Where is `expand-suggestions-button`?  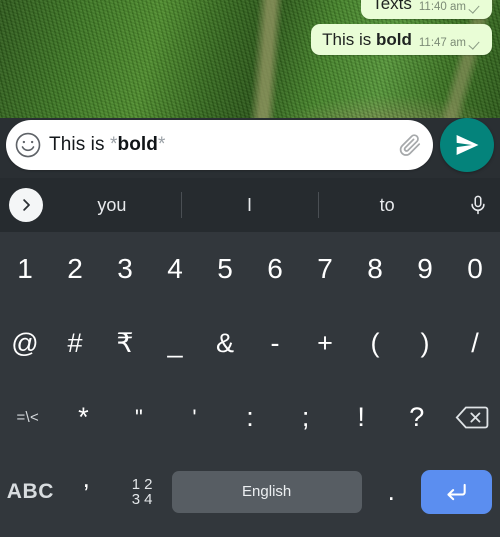
expand-suggestions-button is located at coordinates (26, 205).